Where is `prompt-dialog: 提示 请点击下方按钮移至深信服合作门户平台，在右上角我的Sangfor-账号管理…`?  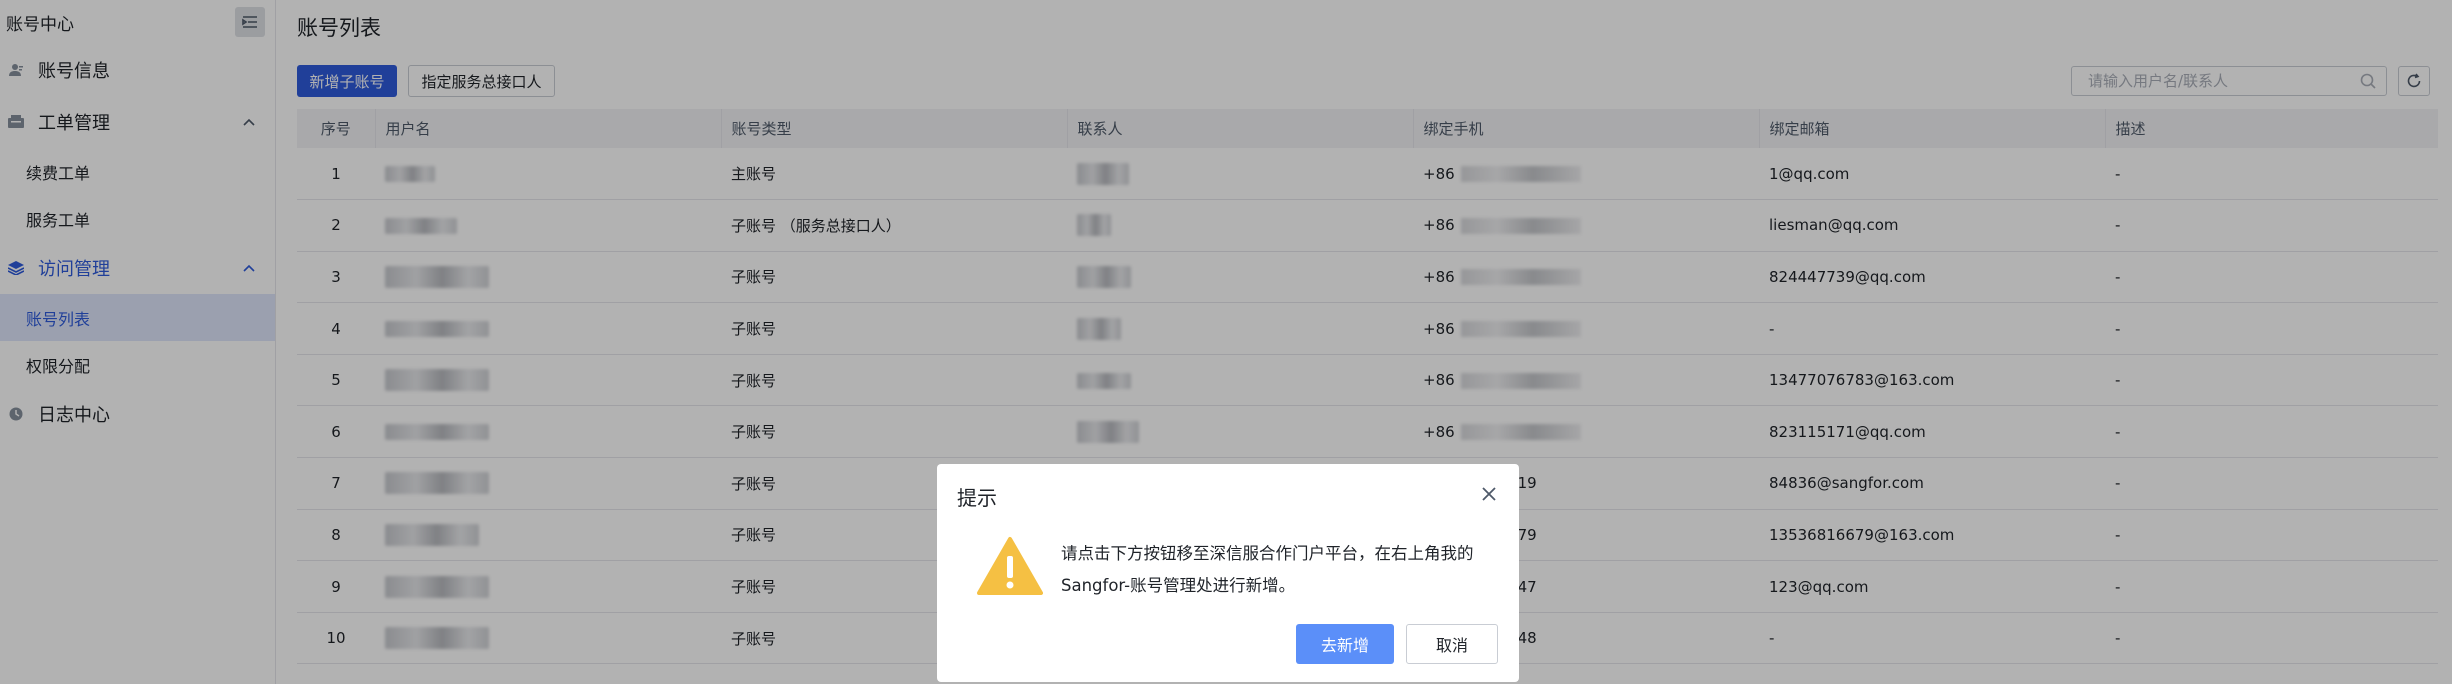 prompt-dialog: 提示 请点击下方按钮移至深信服合作门户平台，在右上角我的Sangfor-账号管理… is located at coordinates (1228, 573).